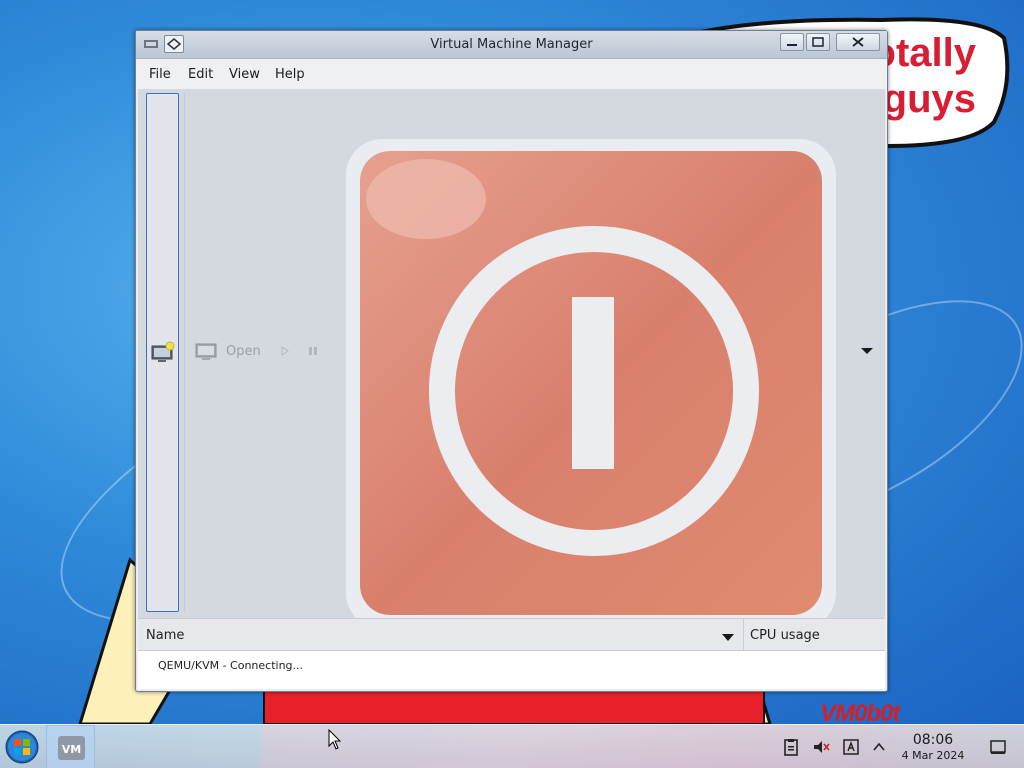 This screenshot has height=768, width=1024. I want to click on window-titlebar: Virtual Machine Manager, so click(511, 45).